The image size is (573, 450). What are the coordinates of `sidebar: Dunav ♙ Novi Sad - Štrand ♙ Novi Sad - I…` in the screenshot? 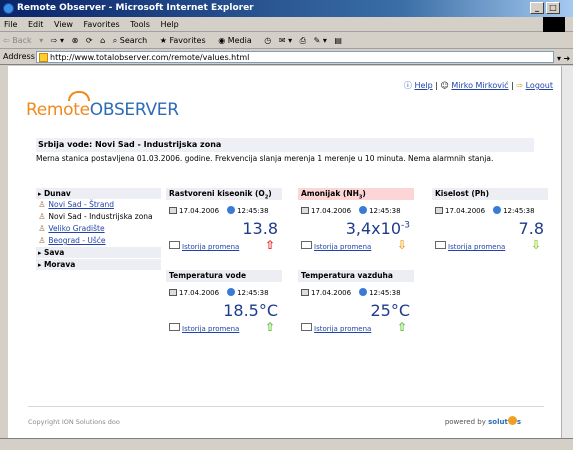 It's located at (98, 229).